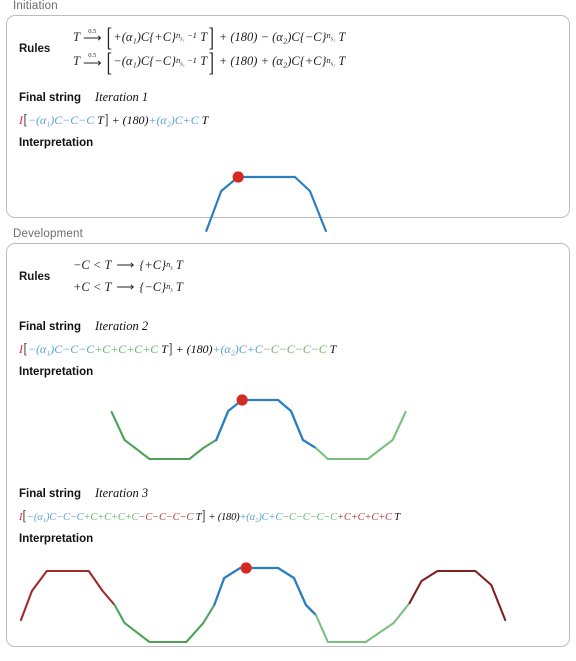 Image resolution: width=576 pixels, height=661 pixels. What do you see at coordinates (145, 37) in the screenshot?
I see `rule-inside: +(α₁)C{+C}` at bounding box center [145, 37].